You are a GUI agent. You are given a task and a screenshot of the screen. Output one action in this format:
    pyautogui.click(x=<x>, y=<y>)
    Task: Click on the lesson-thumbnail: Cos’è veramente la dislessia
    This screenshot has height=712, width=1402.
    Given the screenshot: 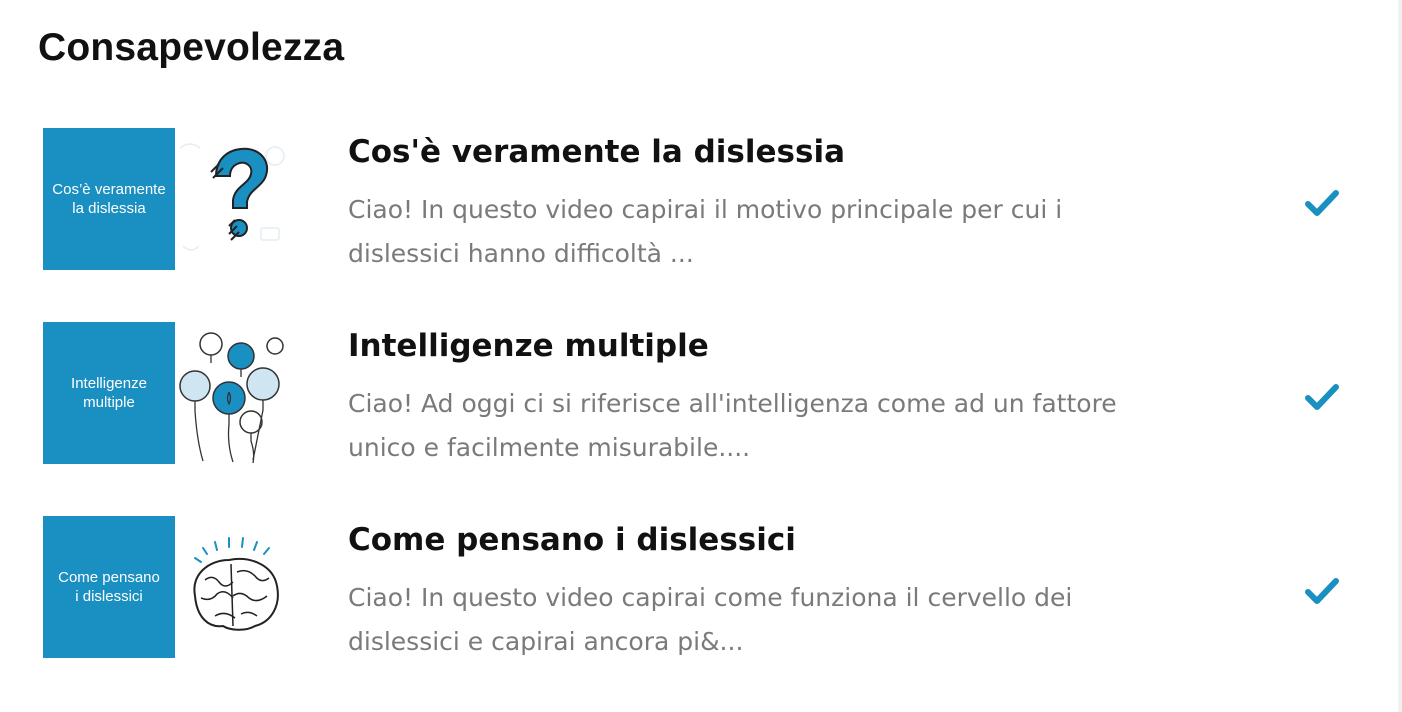 What is the action you would take?
    pyautogui.click(x=165, y=199)
    